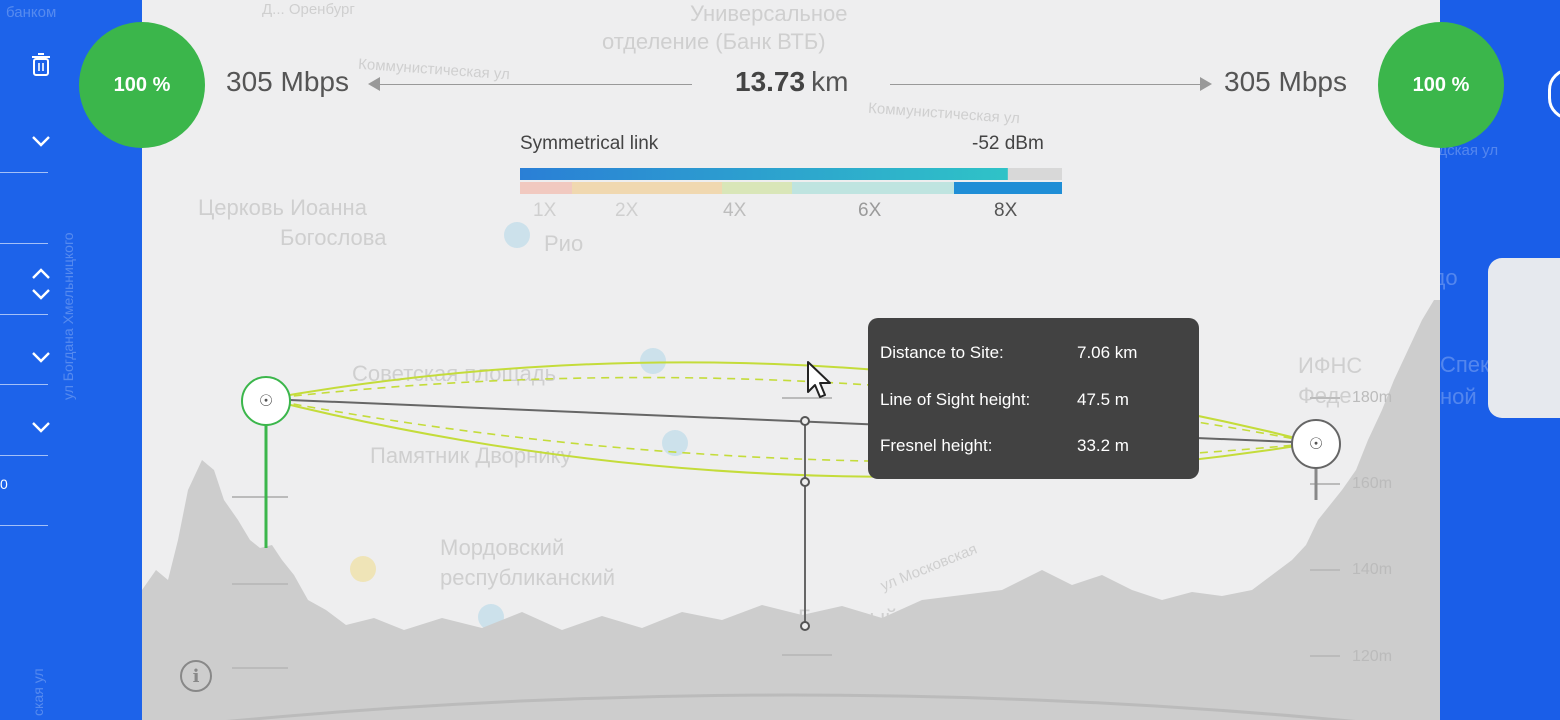  What do you see at coordinates (1372, 397) in the screenshot?
I see `elevation-label: 180m` at bounding box center [1372, 397].